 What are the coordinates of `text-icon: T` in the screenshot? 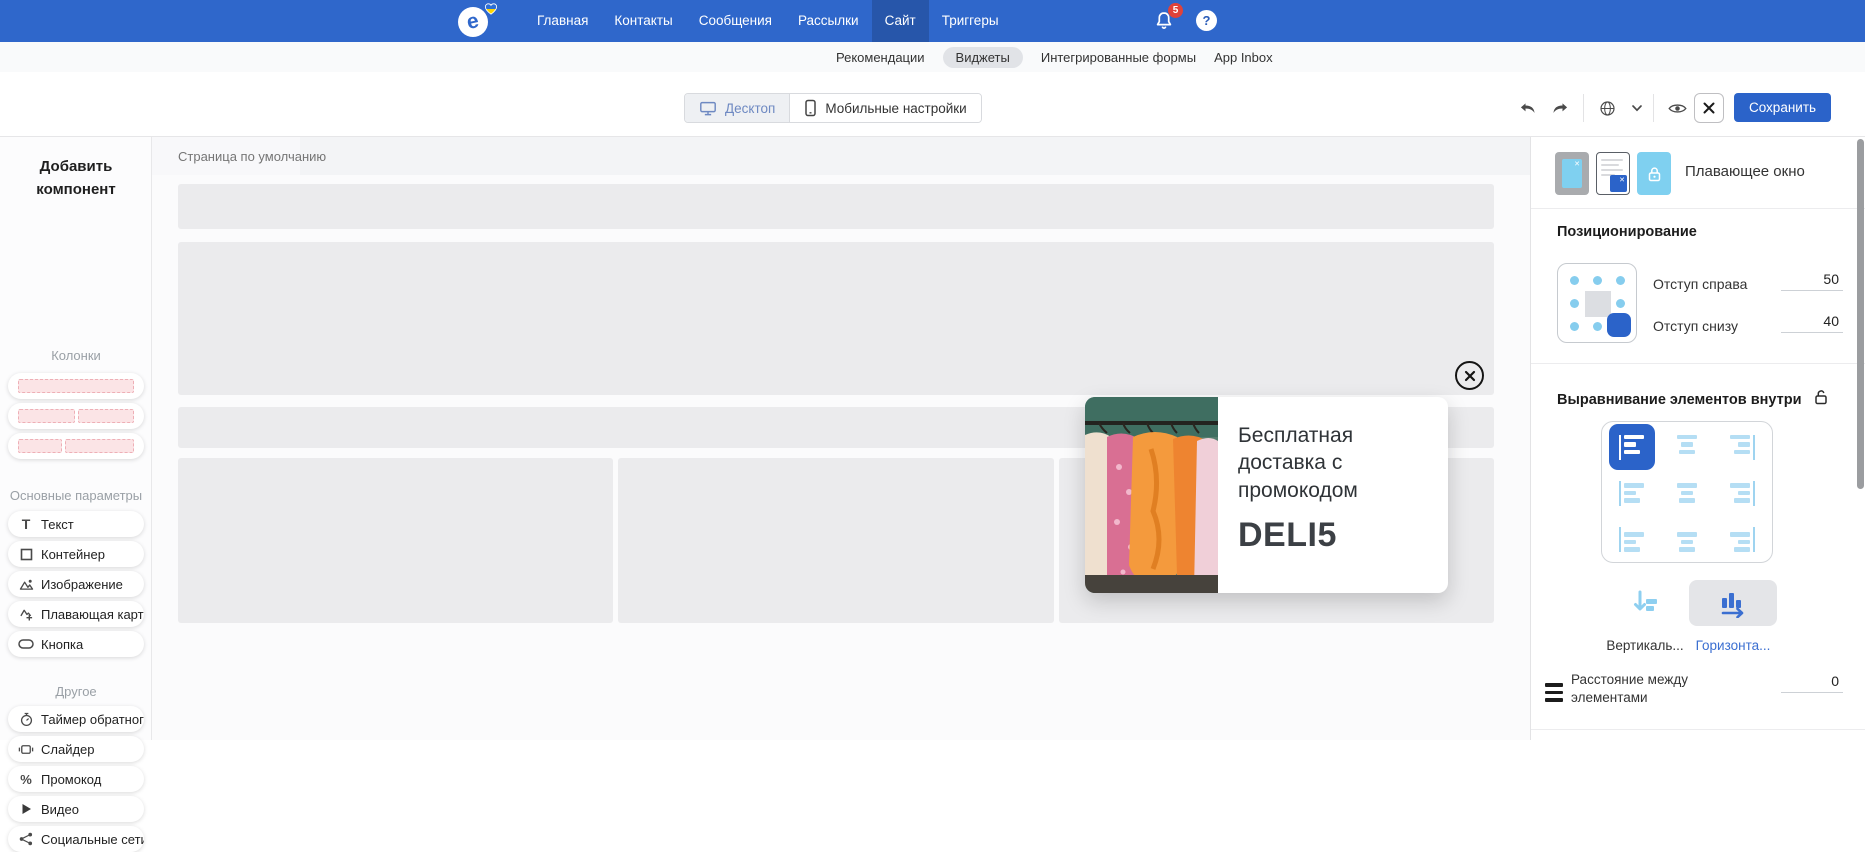 It's located at (26, 524).